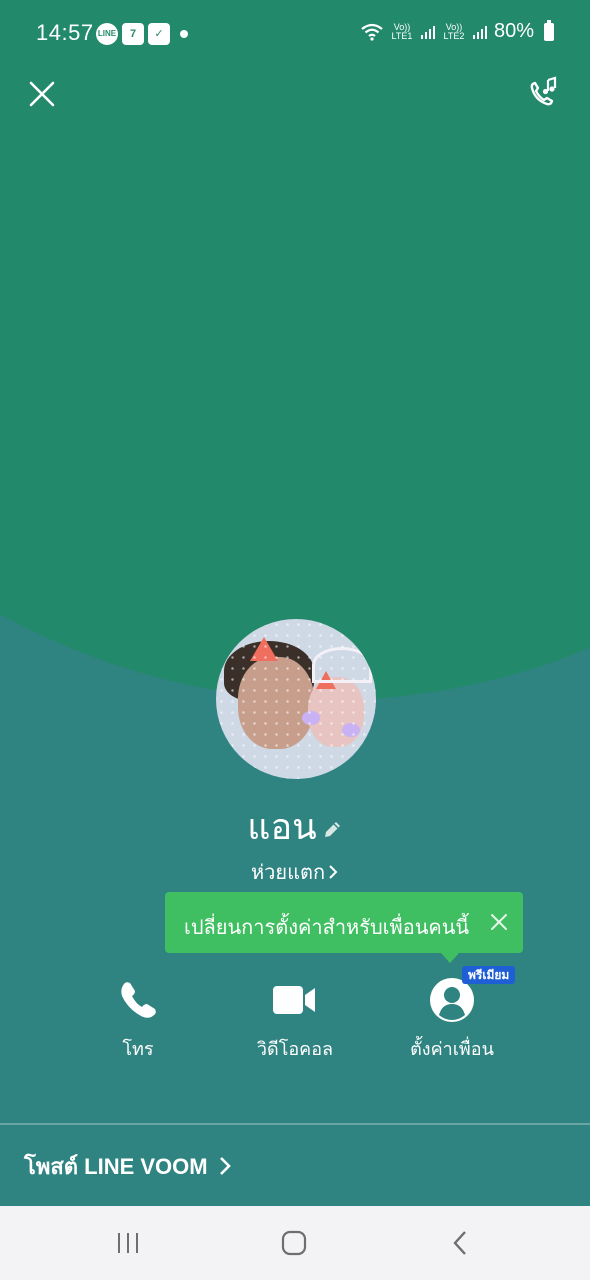  I want to click on friend-settings-tooltip: เปลี่ยนการตั้งค่าสำหรับเพื่อนคนนี้, so click(344, 927).